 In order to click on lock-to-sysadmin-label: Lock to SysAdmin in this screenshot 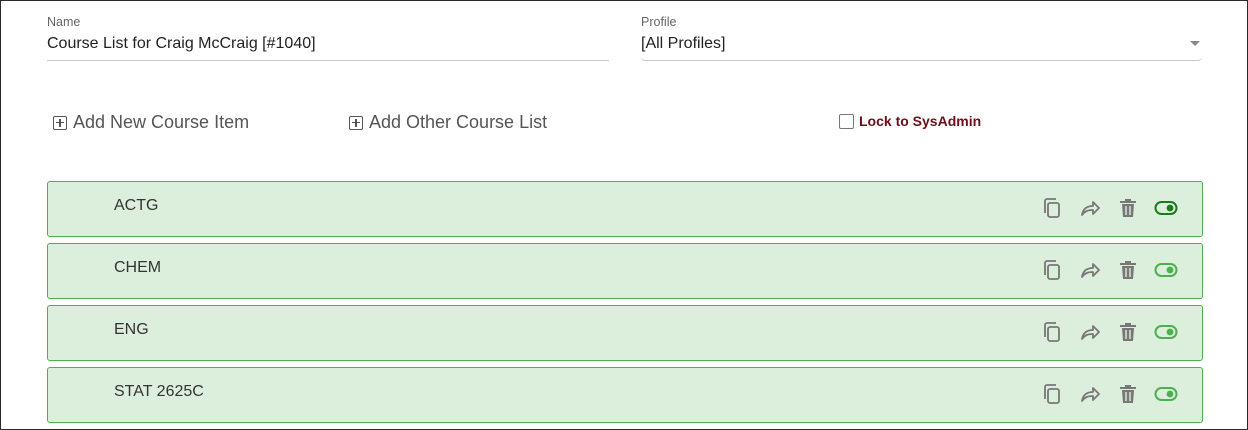, I will do `click(920, 121)`.